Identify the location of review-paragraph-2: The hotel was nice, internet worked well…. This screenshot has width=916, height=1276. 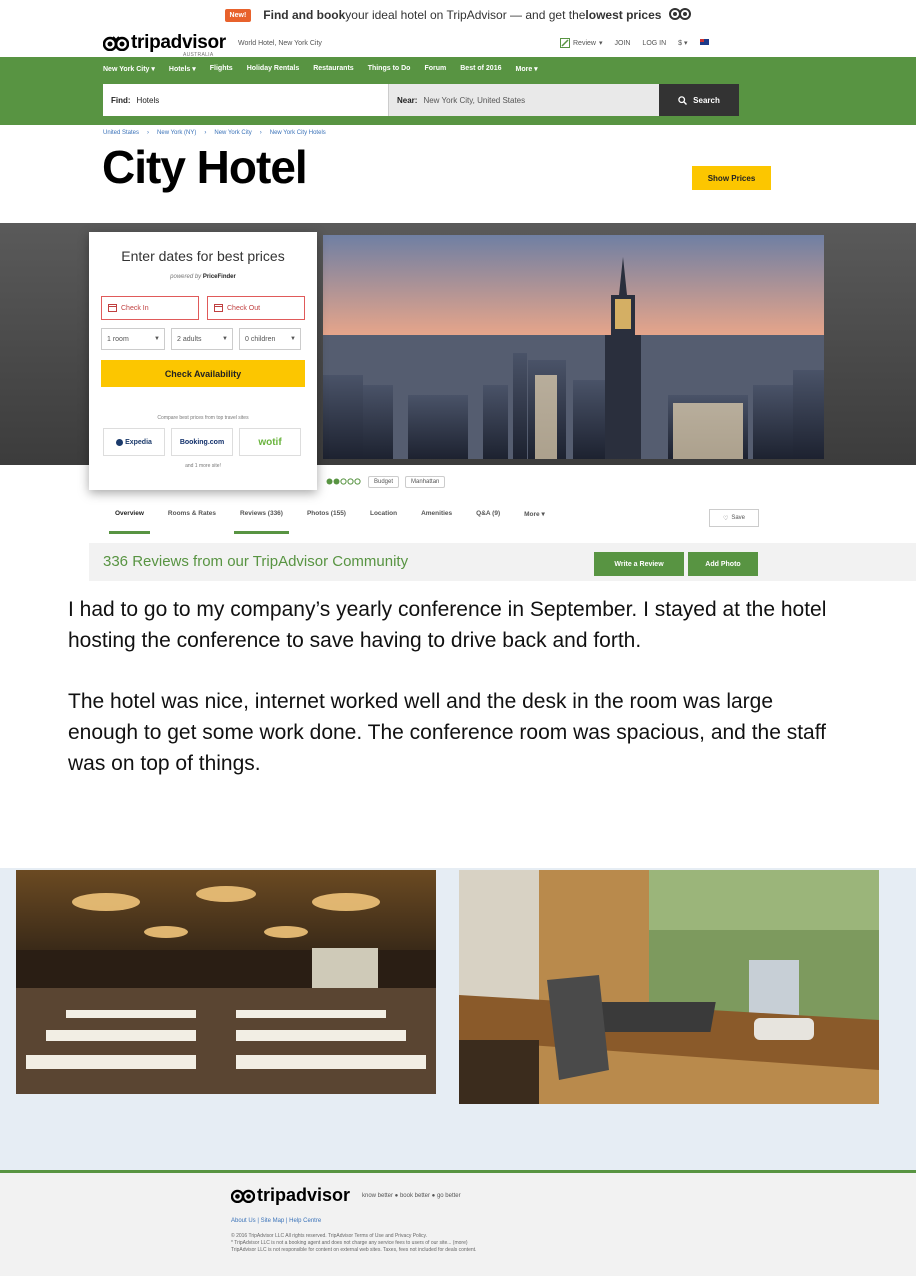
(447, 732).